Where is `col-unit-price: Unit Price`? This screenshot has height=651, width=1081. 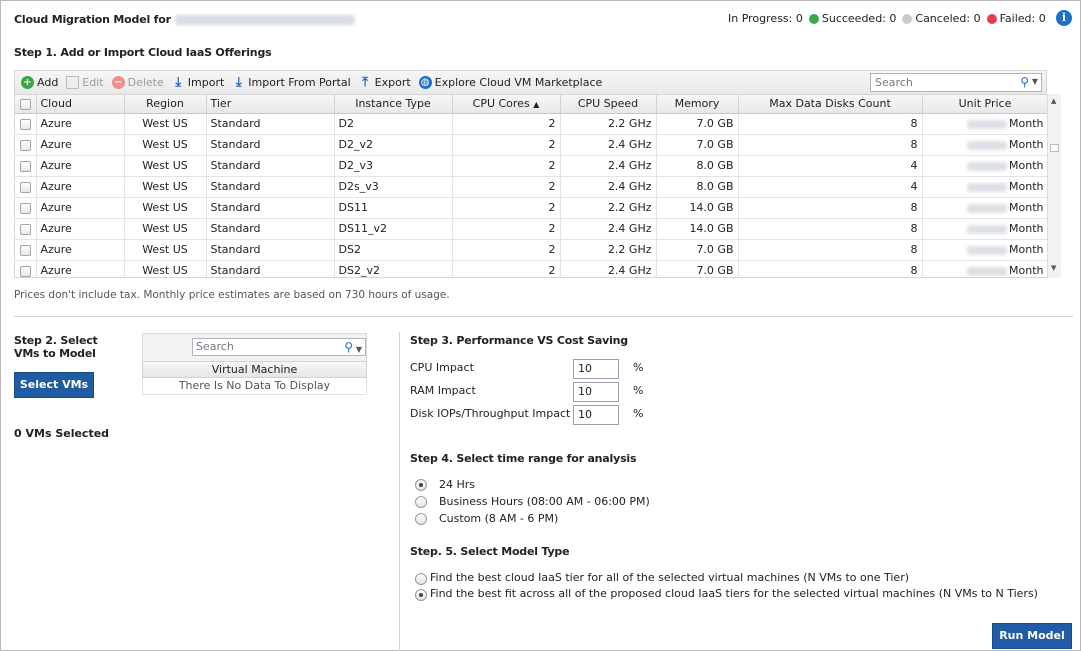
col-unit-price: Unit Price is located at coordinates (985, 104).